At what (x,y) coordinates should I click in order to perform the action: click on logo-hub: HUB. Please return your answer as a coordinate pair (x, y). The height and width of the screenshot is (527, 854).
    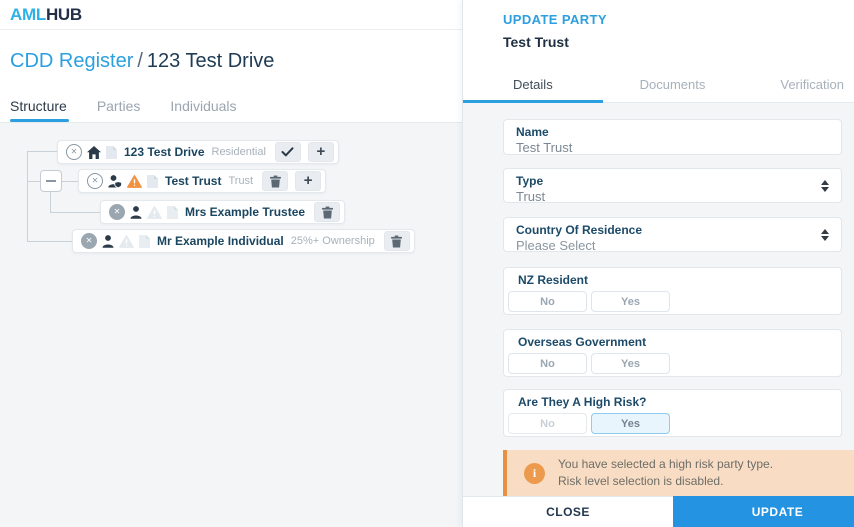
    Looking at the image, I should click on (63, 14).